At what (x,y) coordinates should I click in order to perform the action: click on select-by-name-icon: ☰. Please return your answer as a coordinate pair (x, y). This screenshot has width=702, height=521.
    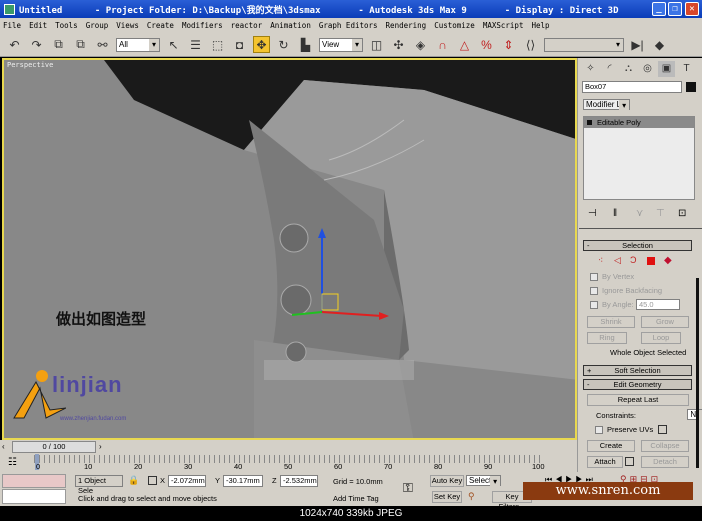
    Looking at the image, I should click on (195, 44).